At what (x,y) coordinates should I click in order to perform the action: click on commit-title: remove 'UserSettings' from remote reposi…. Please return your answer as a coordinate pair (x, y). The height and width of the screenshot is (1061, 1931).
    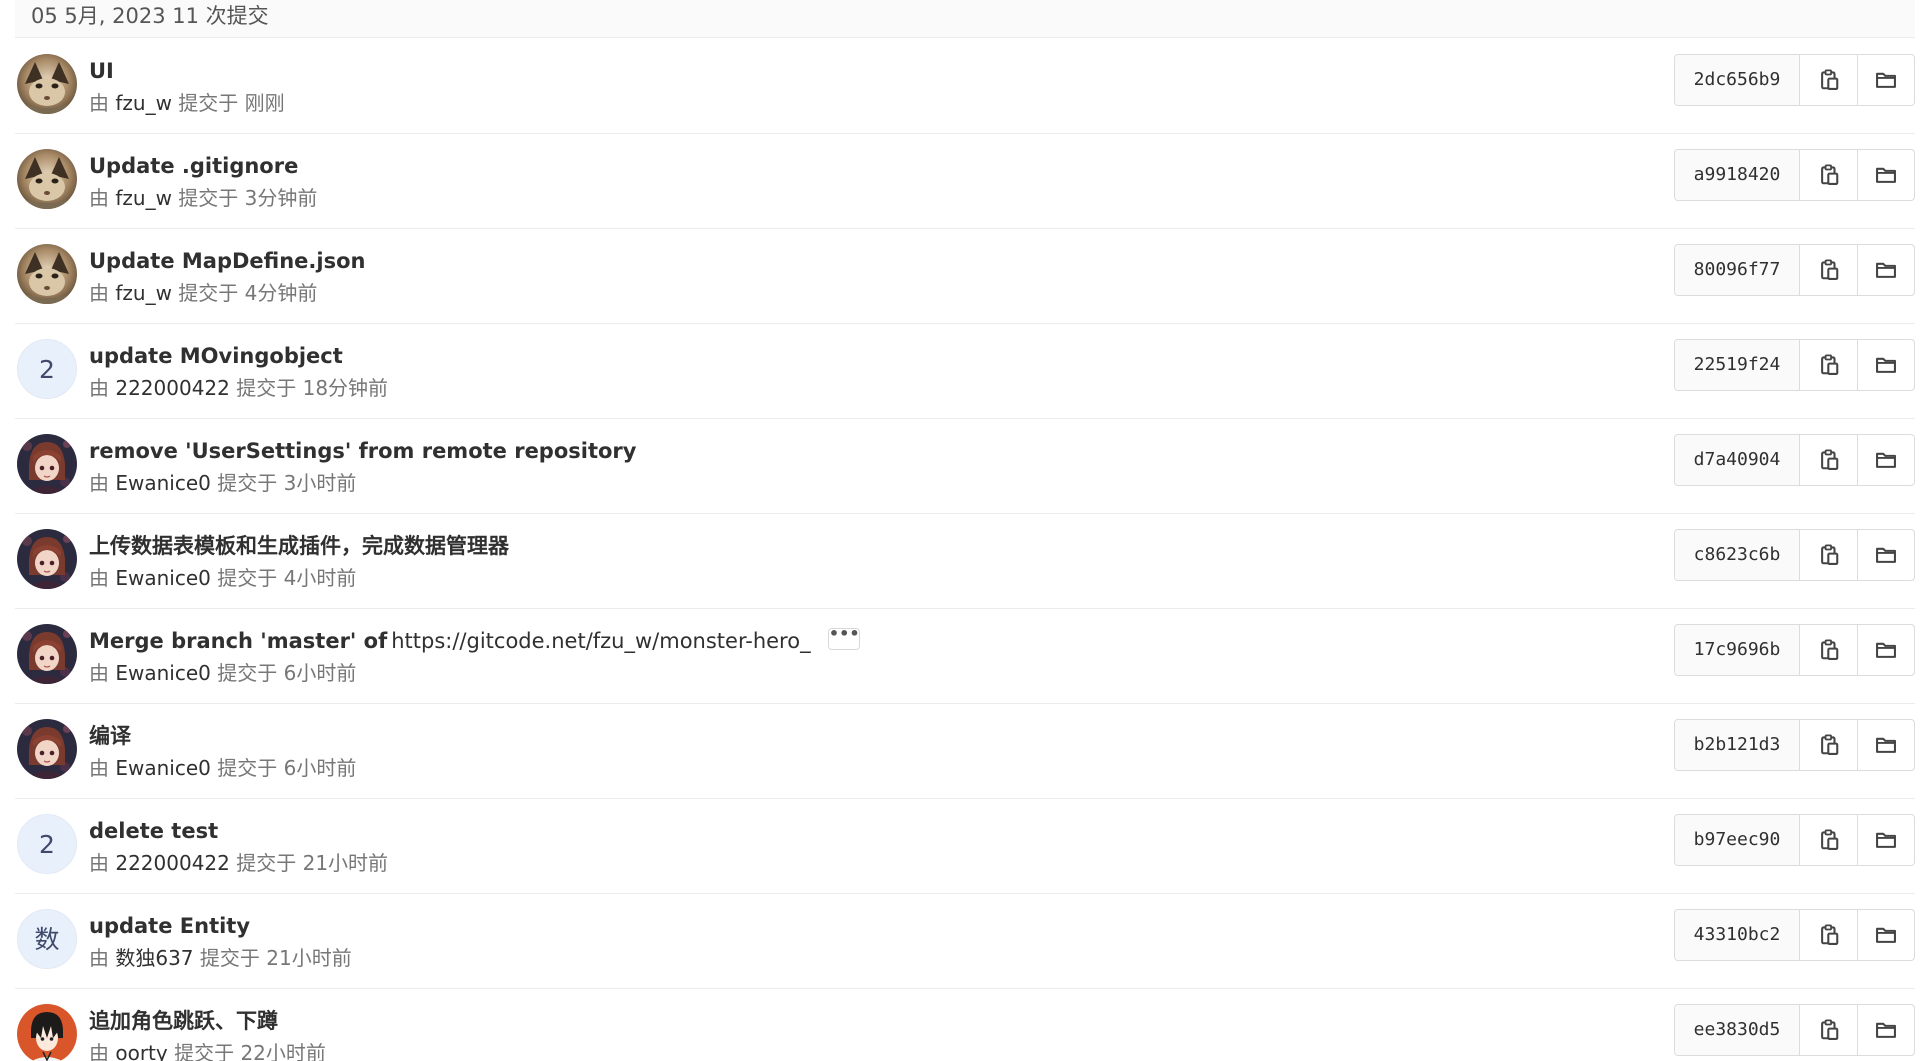
    Looking at the image, I should click on (362, 451).